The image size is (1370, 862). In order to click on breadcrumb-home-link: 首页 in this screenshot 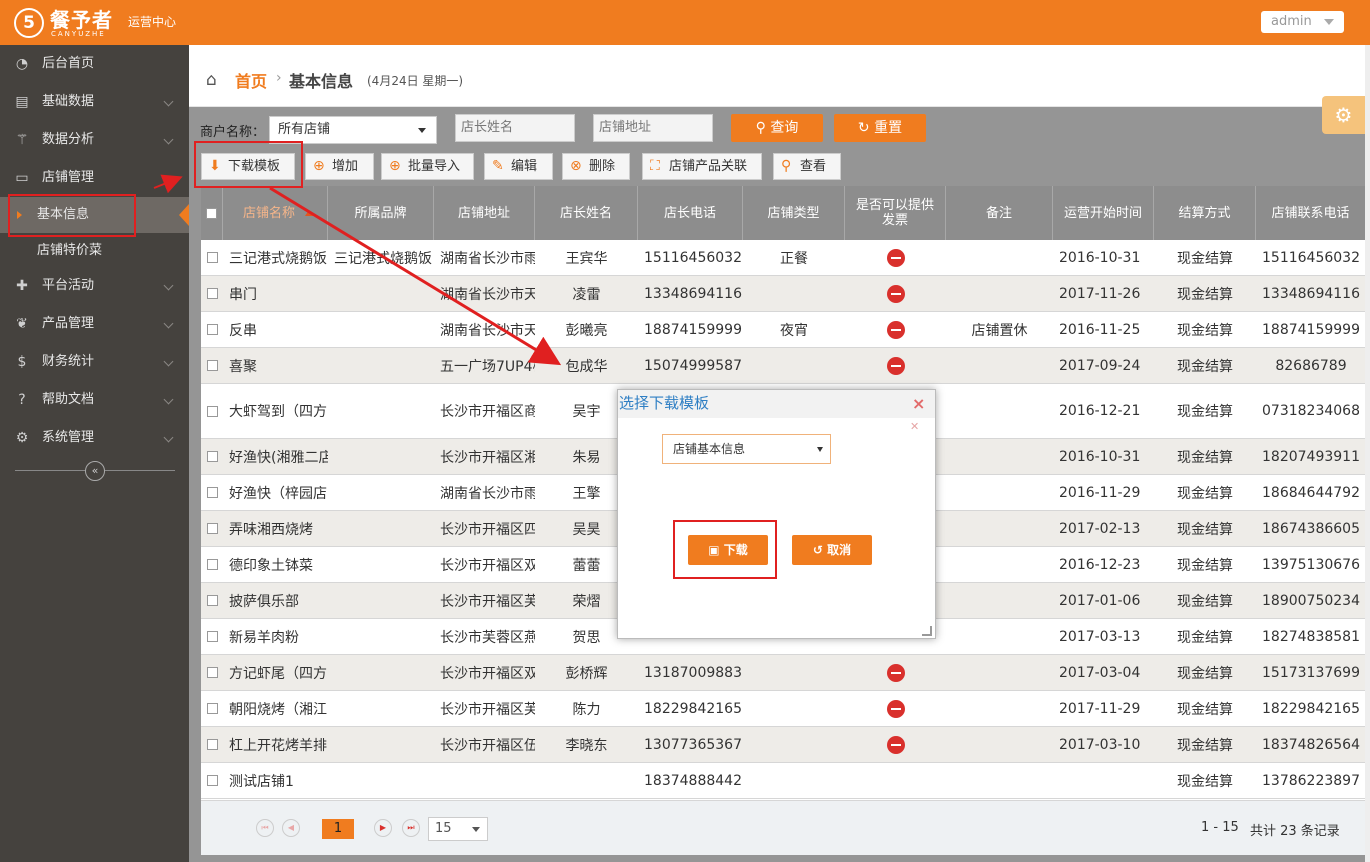, I will do `click(251, 80)`.